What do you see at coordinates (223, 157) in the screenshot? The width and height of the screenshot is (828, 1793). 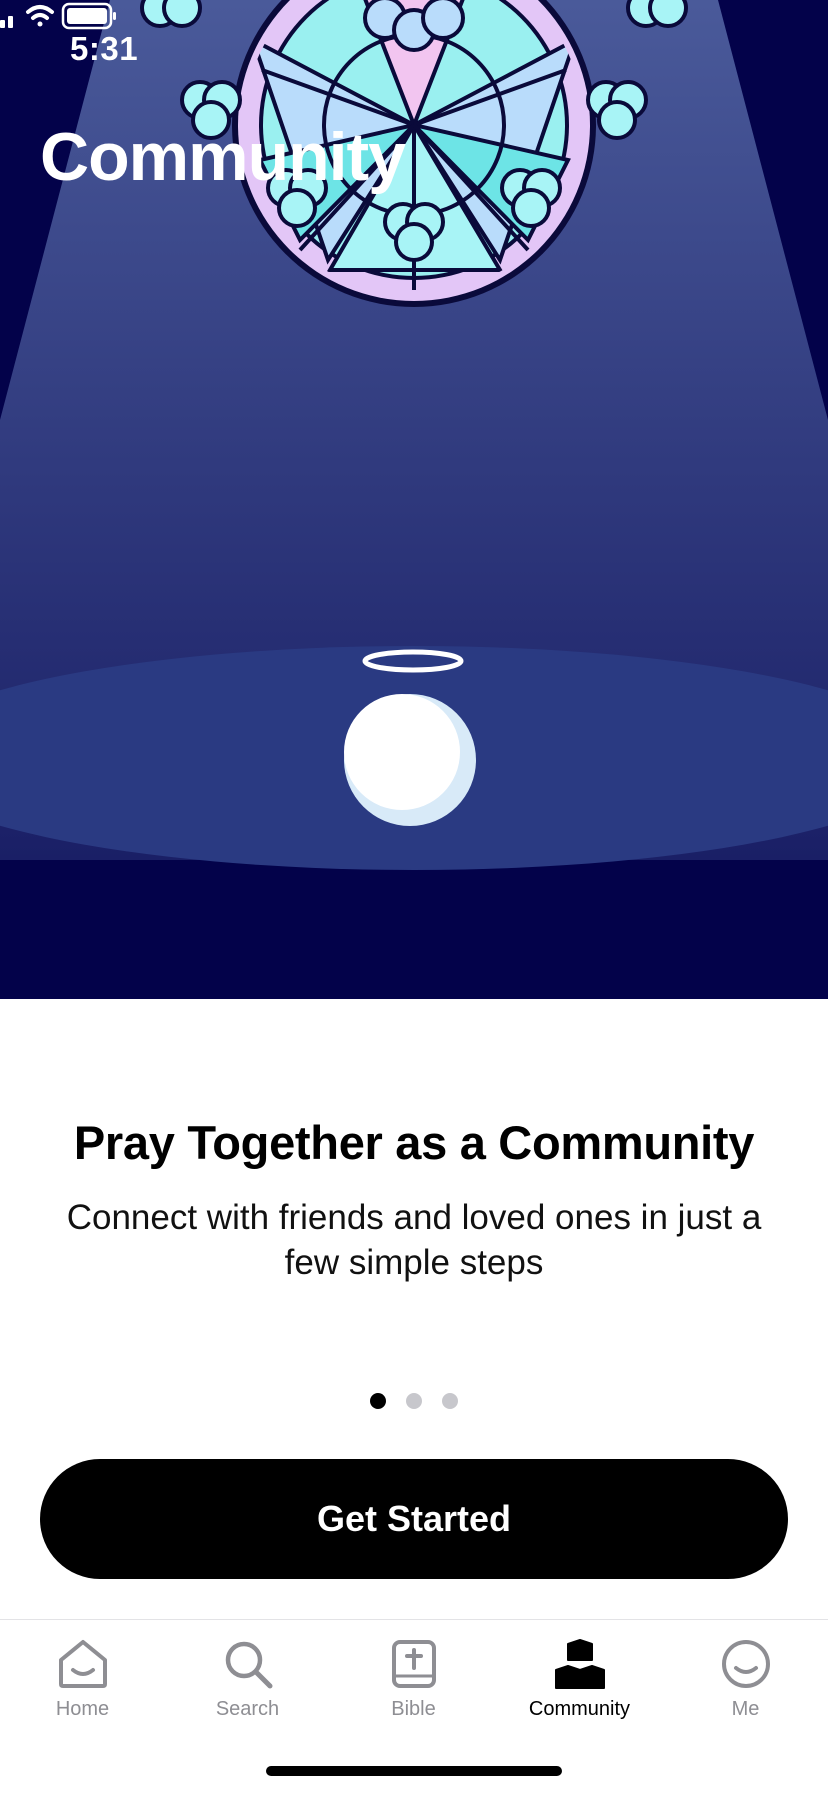 I see `page-title: Community` at bounding box center [223, 157].